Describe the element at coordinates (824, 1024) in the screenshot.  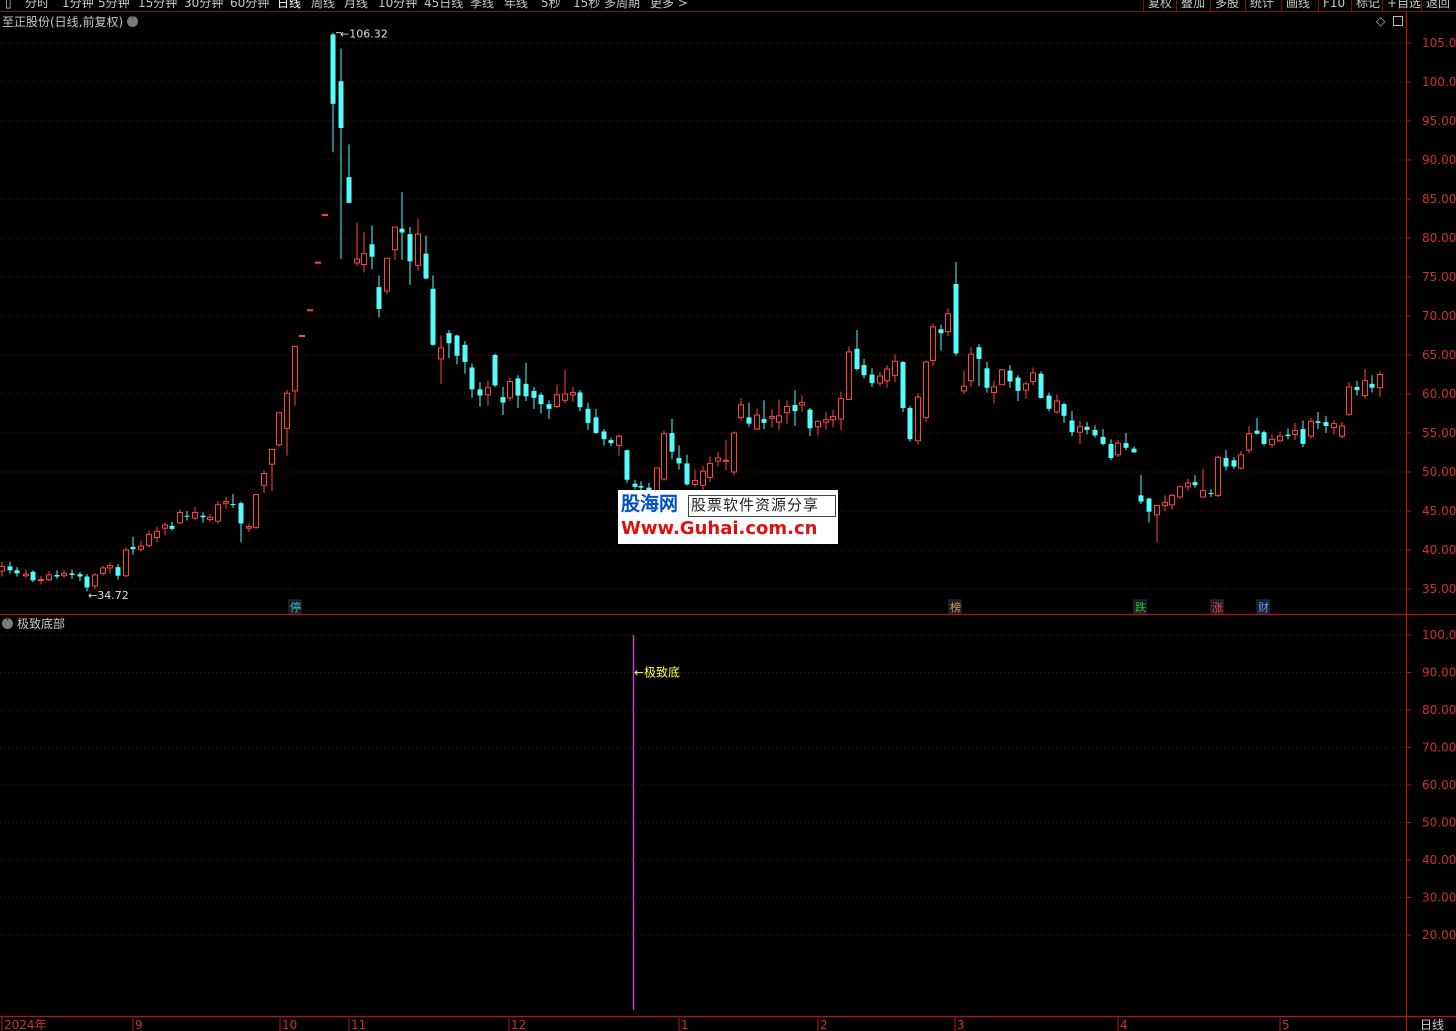
I see `time-tick-label: 2` at that location.